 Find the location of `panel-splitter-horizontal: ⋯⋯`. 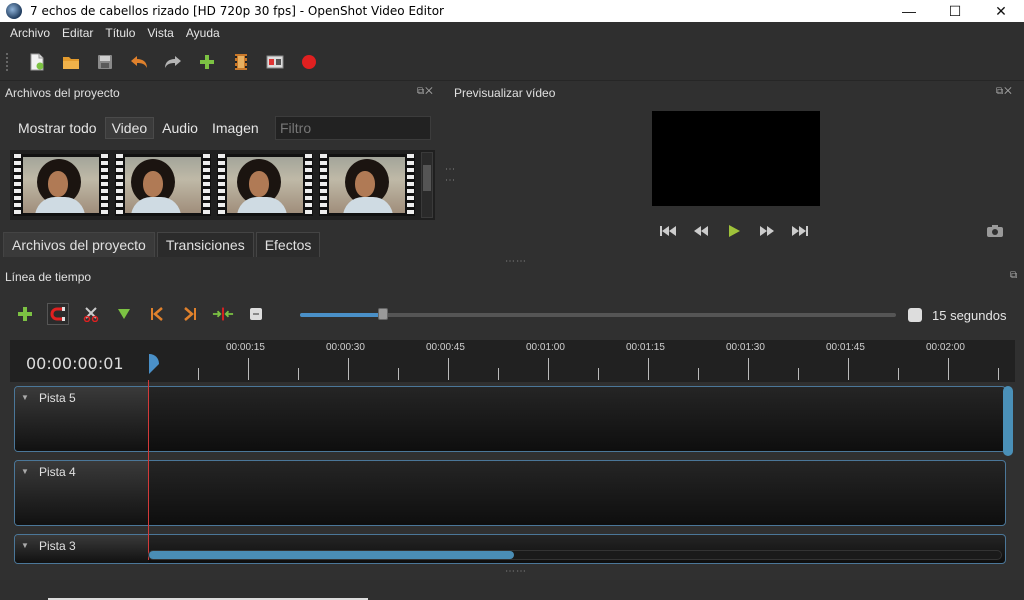

panel-splitter-horizontal: ⋯⋯ is located at coordinates (516, 261).